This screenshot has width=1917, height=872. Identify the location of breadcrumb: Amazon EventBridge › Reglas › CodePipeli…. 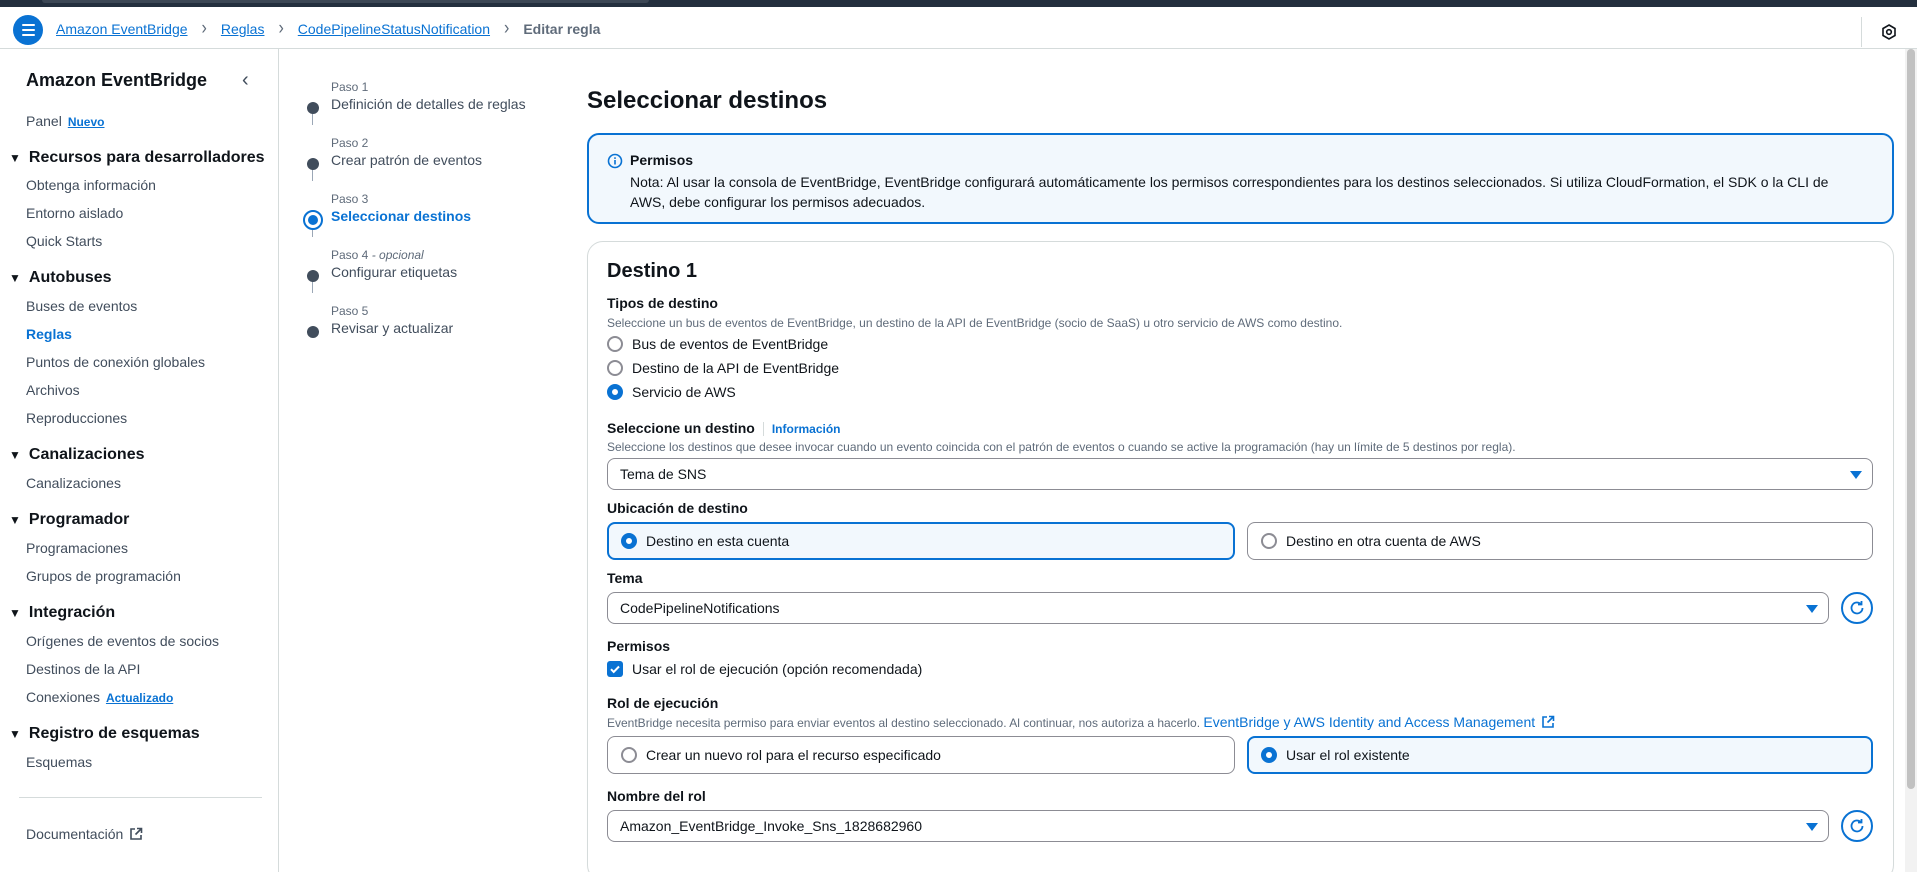
(328, 28).